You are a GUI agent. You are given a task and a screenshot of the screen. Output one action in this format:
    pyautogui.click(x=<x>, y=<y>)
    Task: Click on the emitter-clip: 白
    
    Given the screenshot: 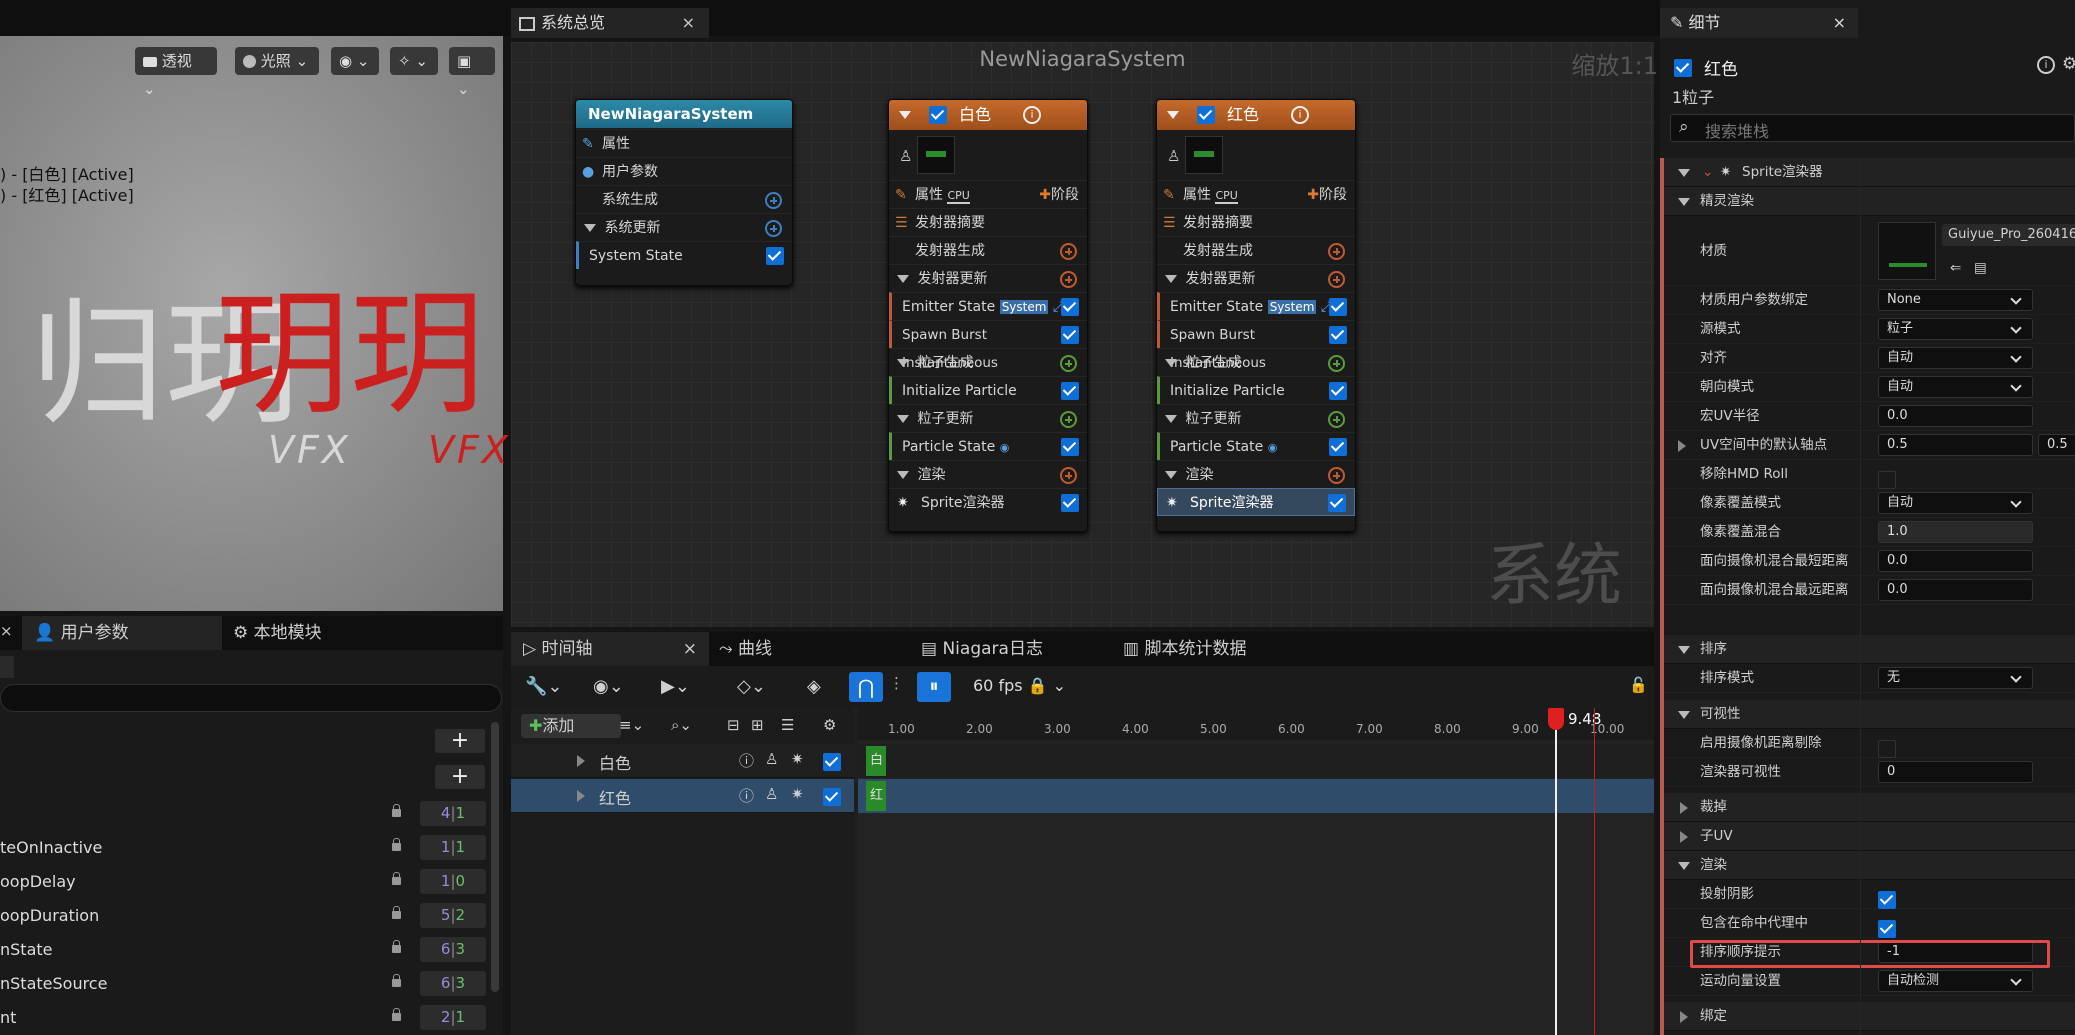 What is the action you would take?
    pyautogui.click(x=876, y=761)
    